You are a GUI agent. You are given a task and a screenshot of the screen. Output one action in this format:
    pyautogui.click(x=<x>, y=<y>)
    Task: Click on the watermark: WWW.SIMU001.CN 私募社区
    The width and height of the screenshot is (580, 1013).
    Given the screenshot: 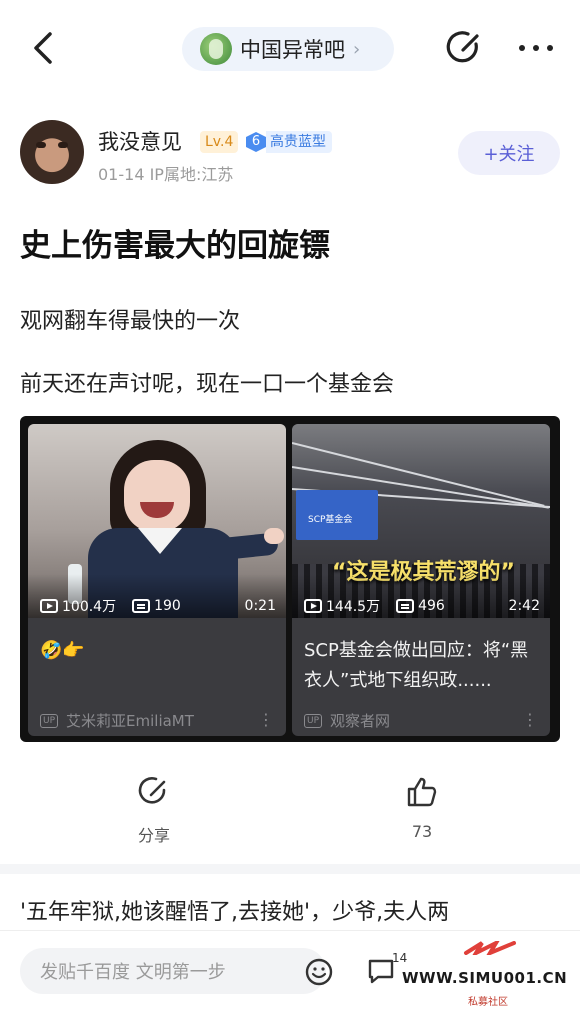 What is the action you would take?
    pyautogui.click(x=491, y=977)
    